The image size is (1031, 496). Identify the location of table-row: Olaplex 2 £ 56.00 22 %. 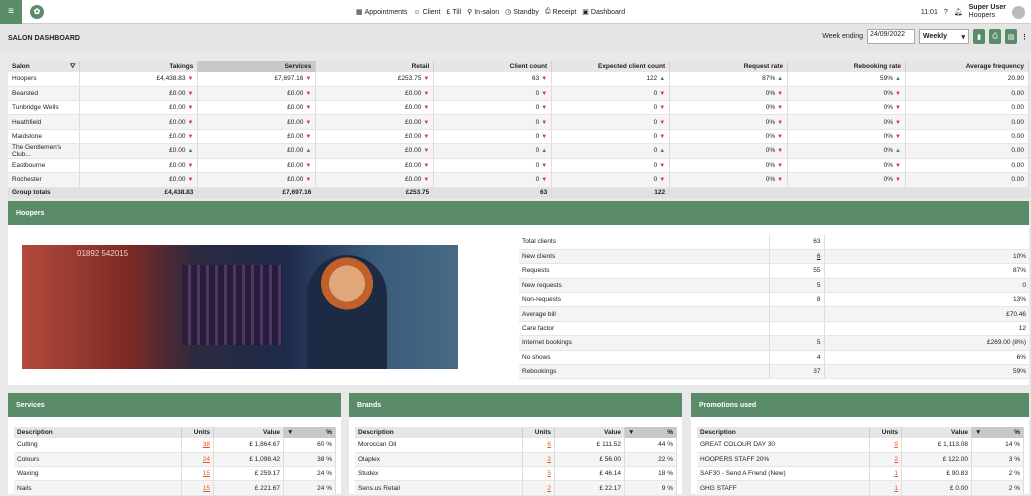
(516, 460).